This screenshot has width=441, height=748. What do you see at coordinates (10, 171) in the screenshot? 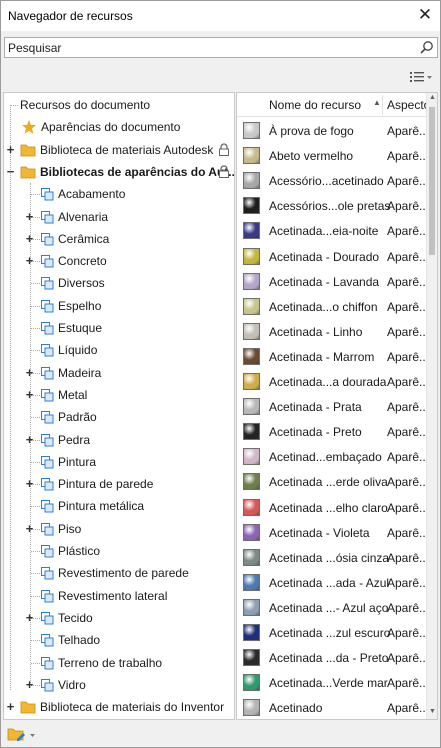
I see `collapse-icon: −` at bounding box center [10, 171].